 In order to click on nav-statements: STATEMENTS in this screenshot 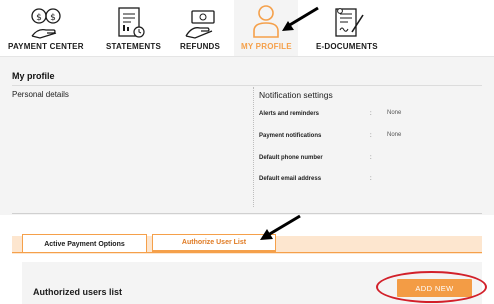, I will do `click(132, 28)`.